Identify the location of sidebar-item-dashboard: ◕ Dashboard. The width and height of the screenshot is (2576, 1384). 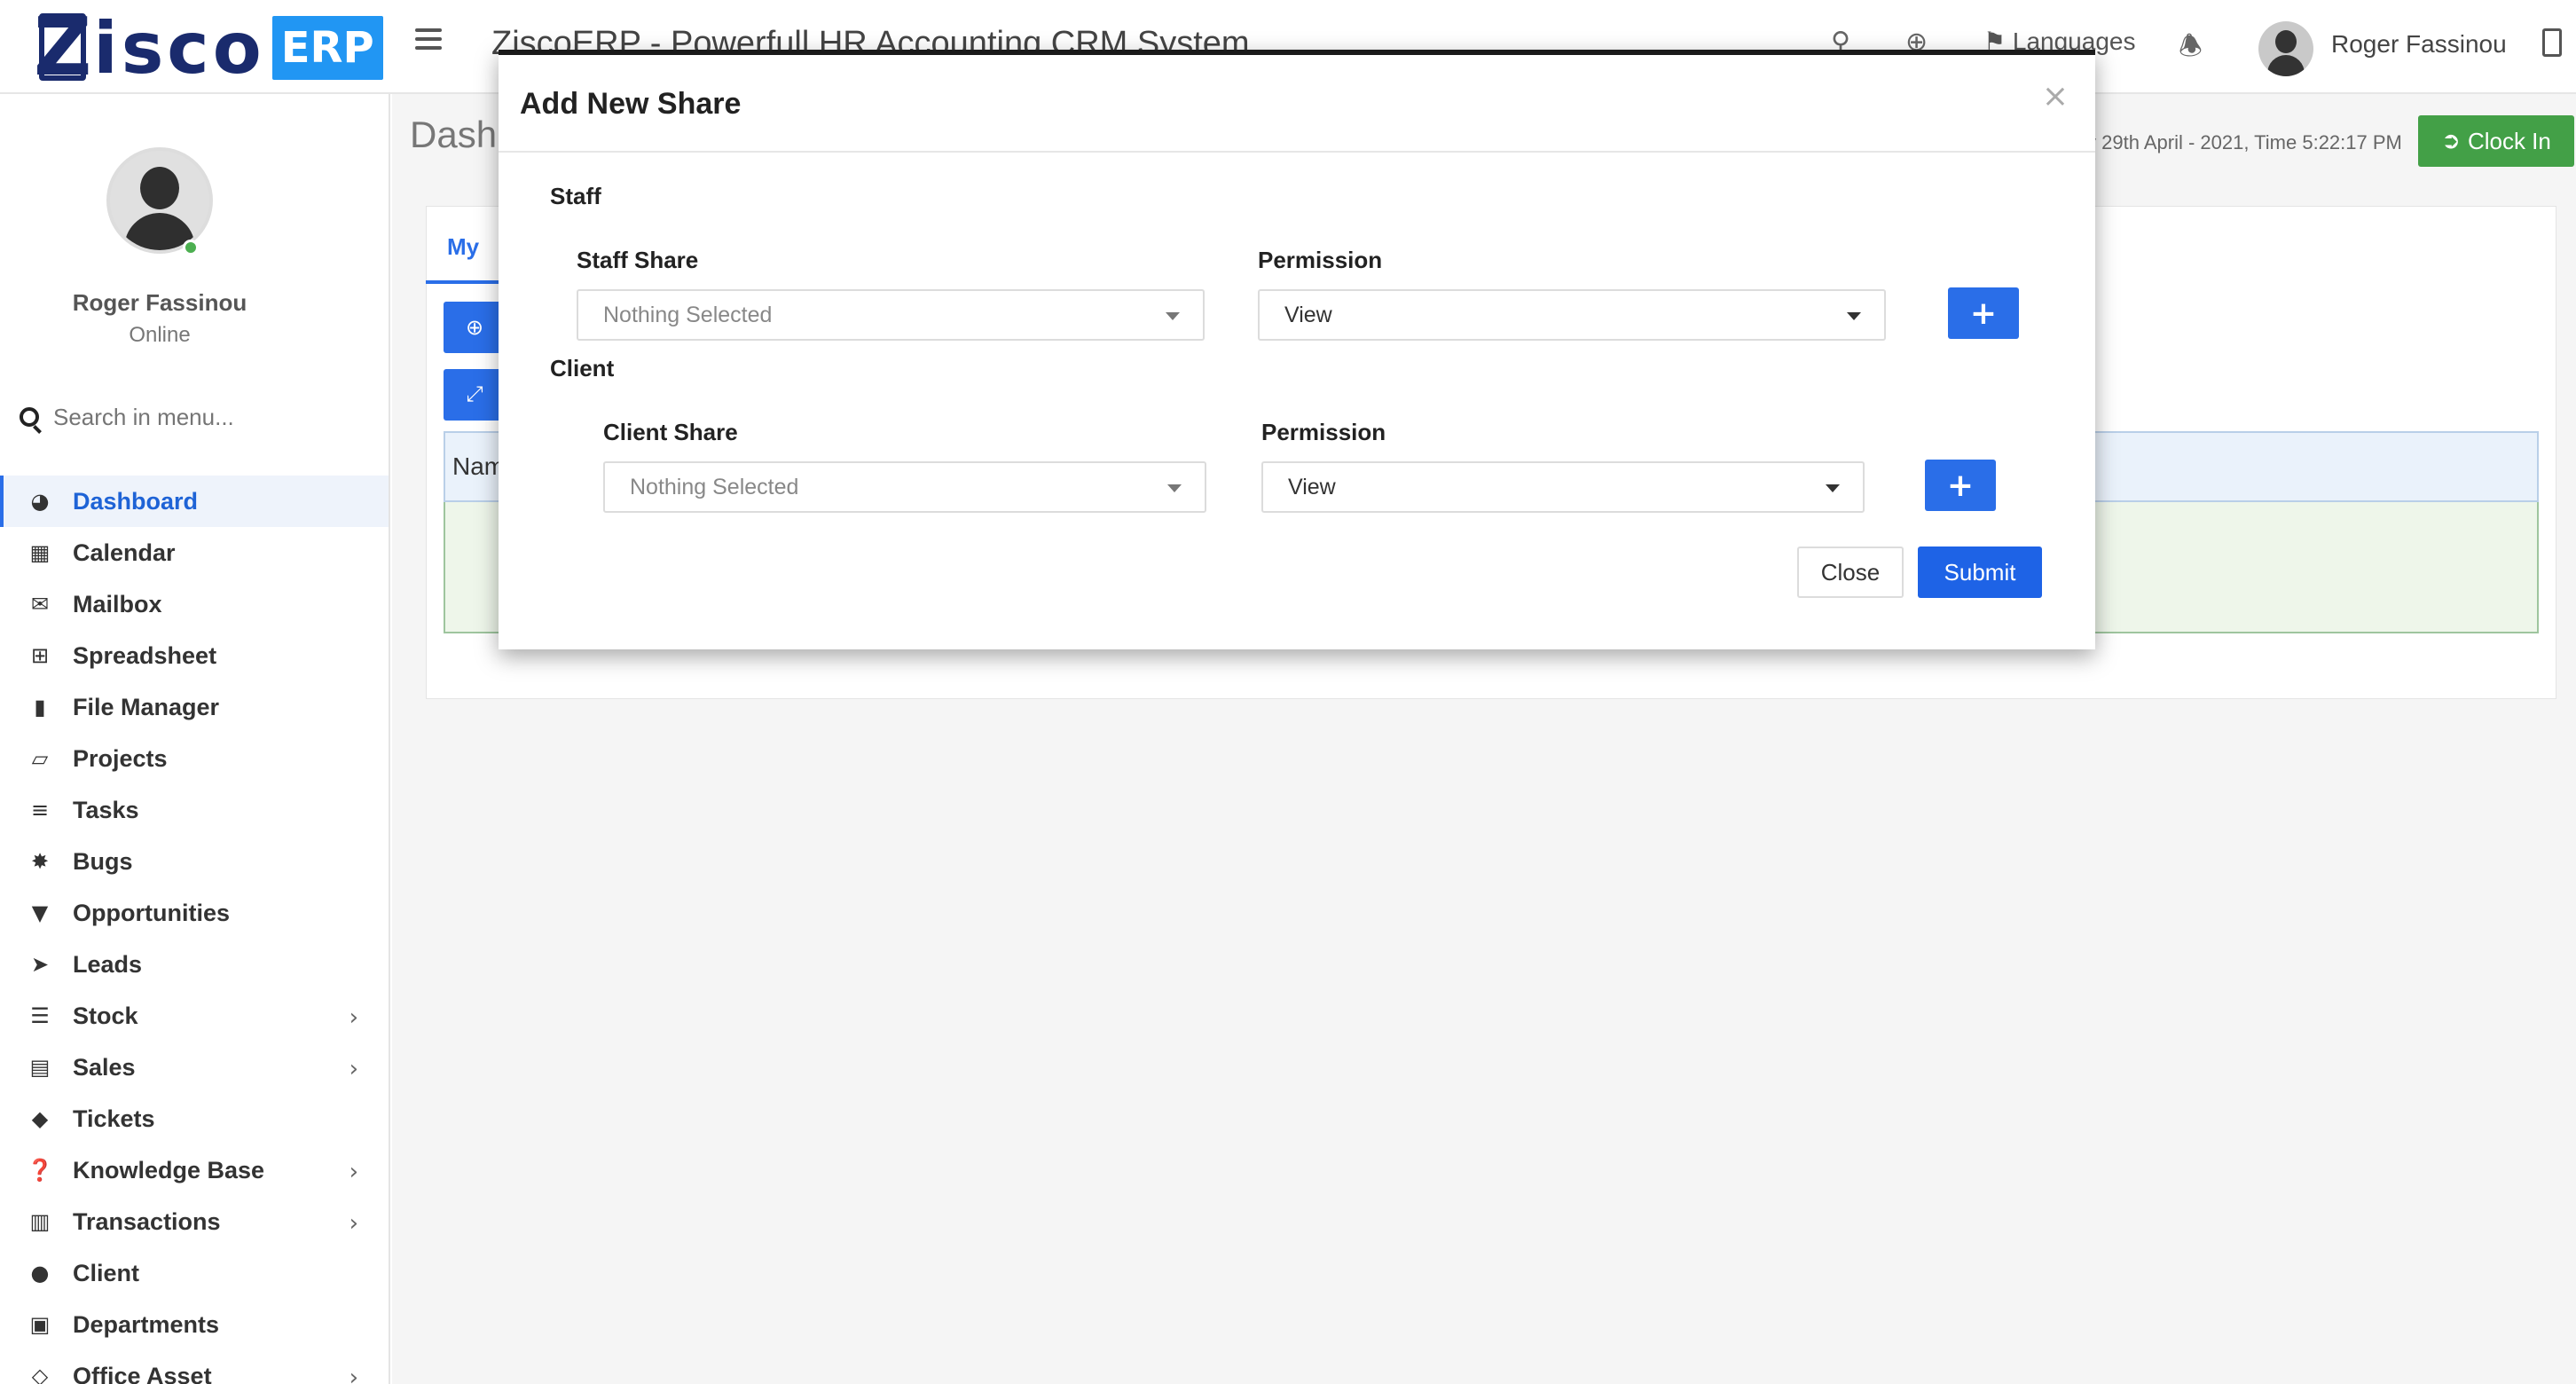
(194, 501).